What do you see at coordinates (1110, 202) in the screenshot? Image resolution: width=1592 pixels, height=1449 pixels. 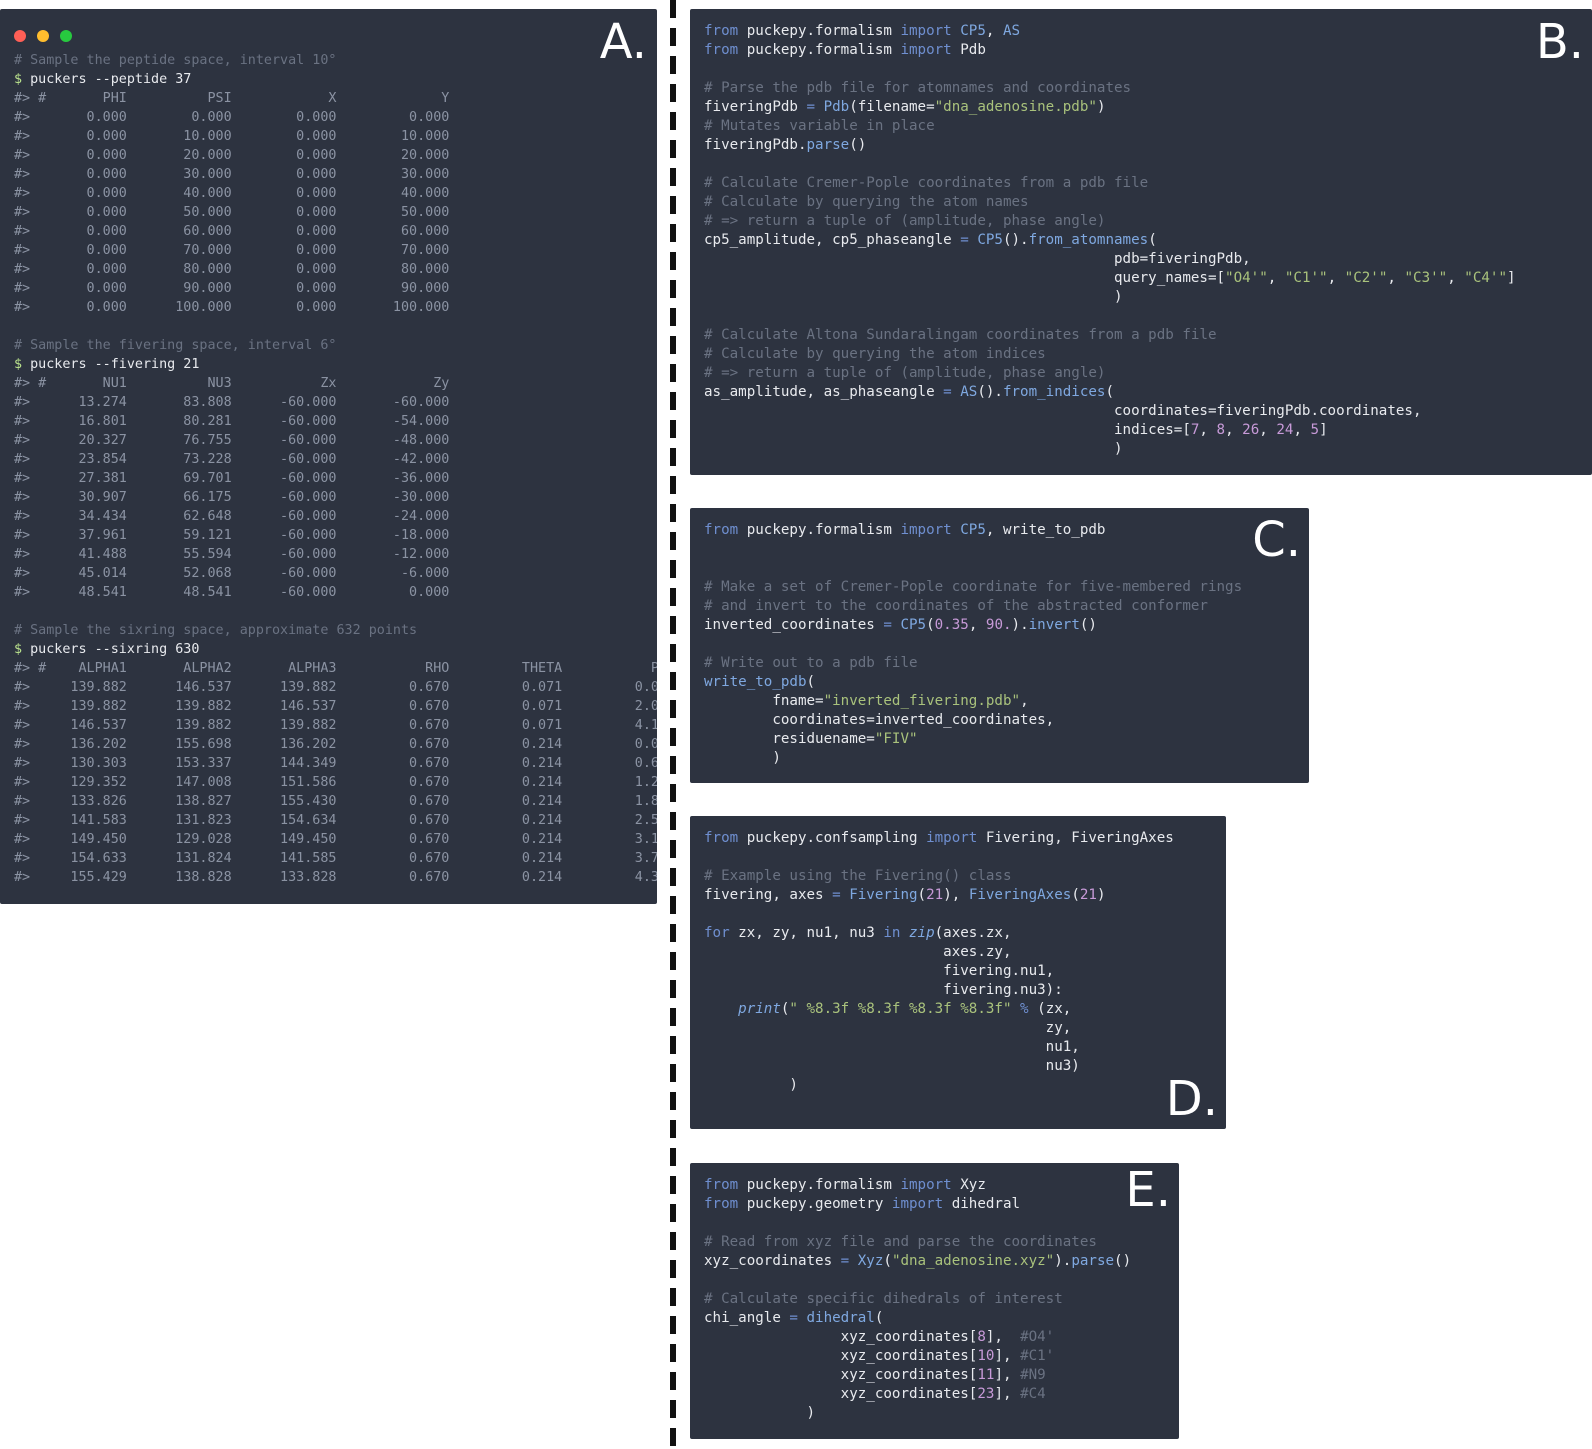 I see `code-line: # Calculate by querying the atom names` at bounding box center [1110, 202].